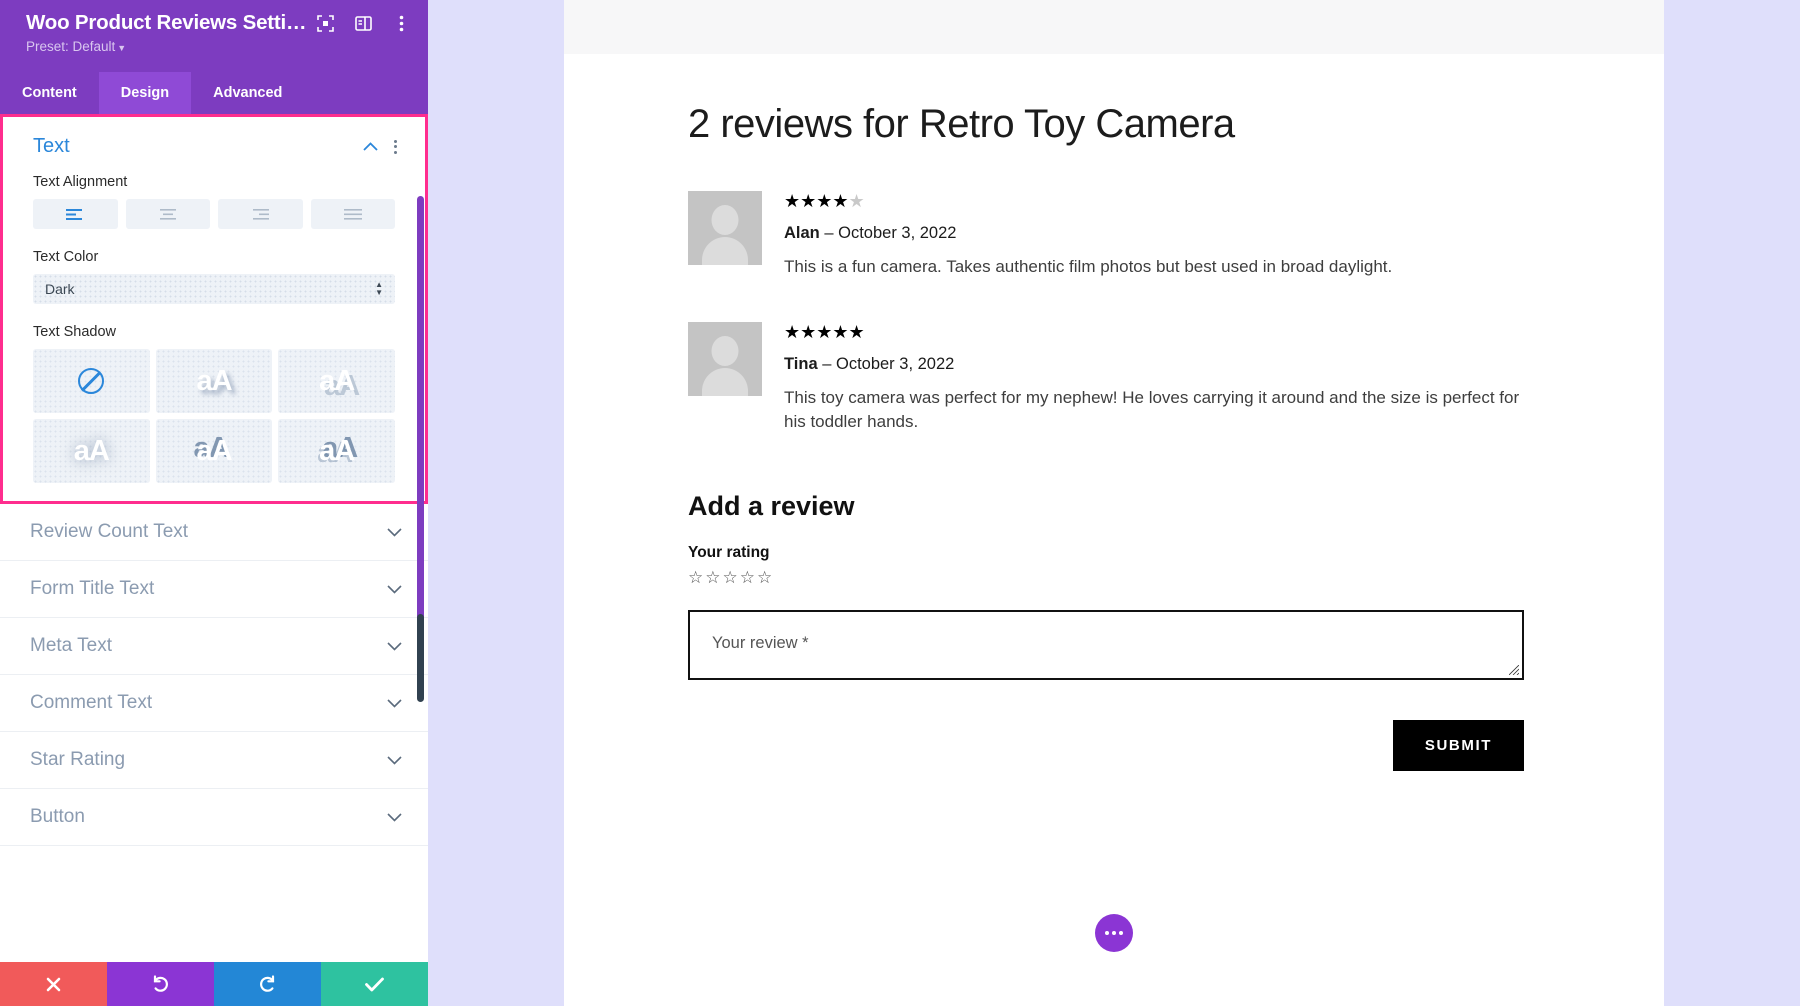  I want to click on section-label: Review Count Text, so click(109, 531).